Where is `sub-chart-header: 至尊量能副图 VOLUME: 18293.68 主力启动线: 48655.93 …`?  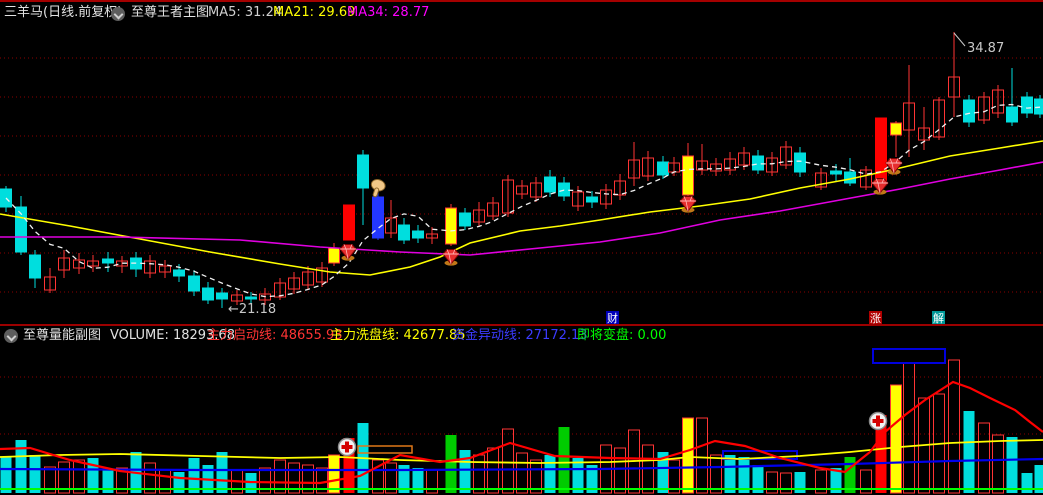 sub-chart-header: 至尊量能副图 VOLUME: 18293.68 主力启动线: 48655.93 … is located at coordinates (521, 335).